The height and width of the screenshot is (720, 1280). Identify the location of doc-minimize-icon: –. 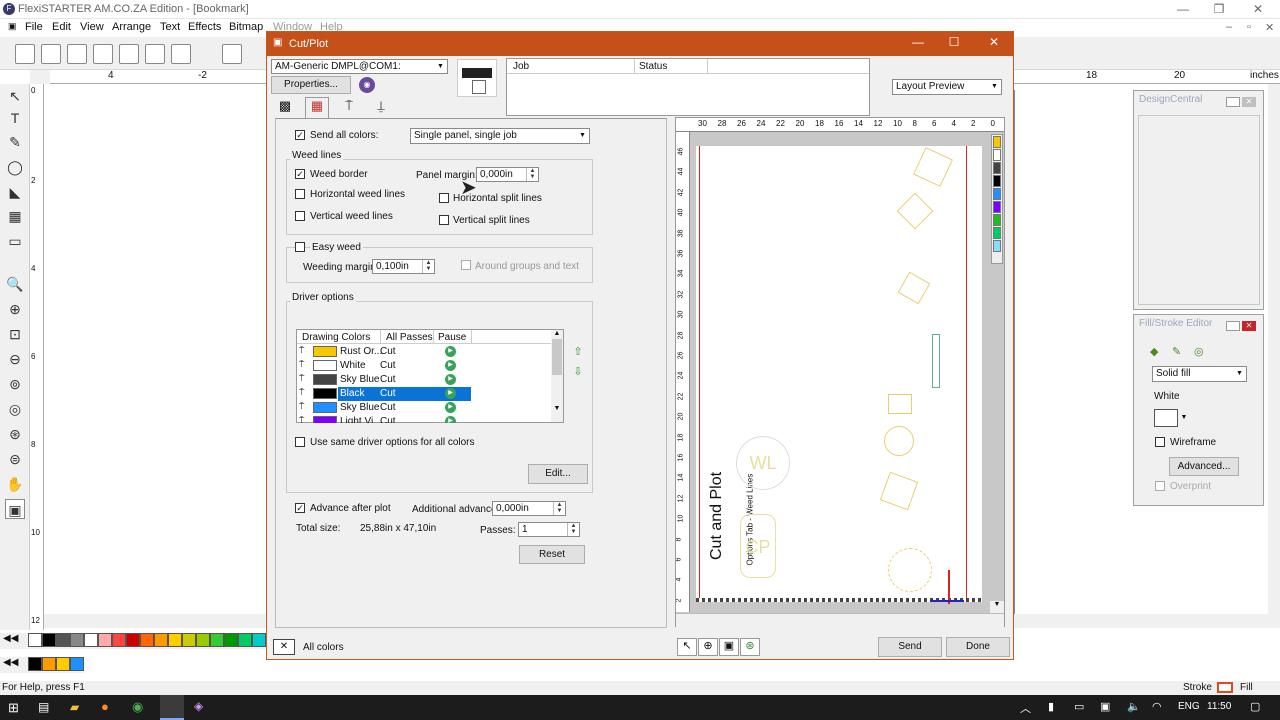
(1229, 27).